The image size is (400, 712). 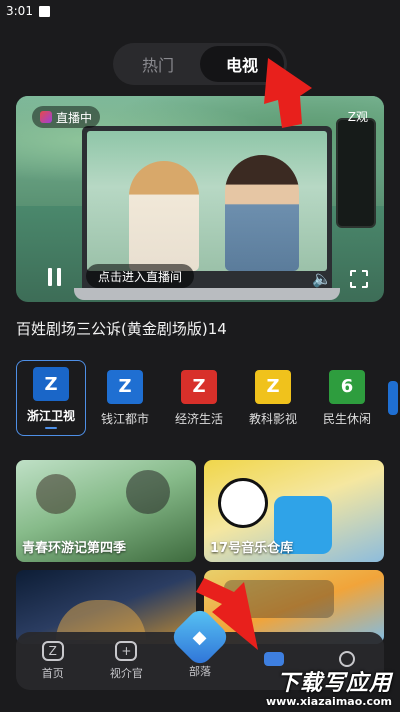 I want to click on plus-icon: +, so click(x=126, y=651).